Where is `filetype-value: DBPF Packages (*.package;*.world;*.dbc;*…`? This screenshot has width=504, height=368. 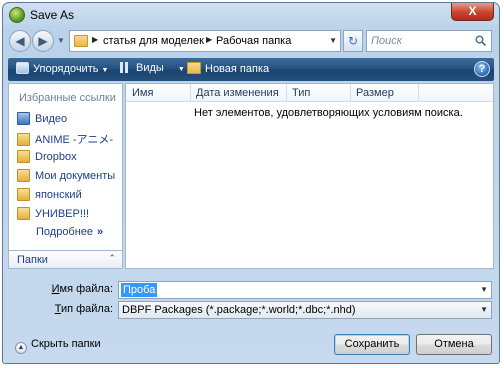 filetype-value: DBPF Packages (*.package;*.world;*.dbc;*… is located at coordinates (239, 310).